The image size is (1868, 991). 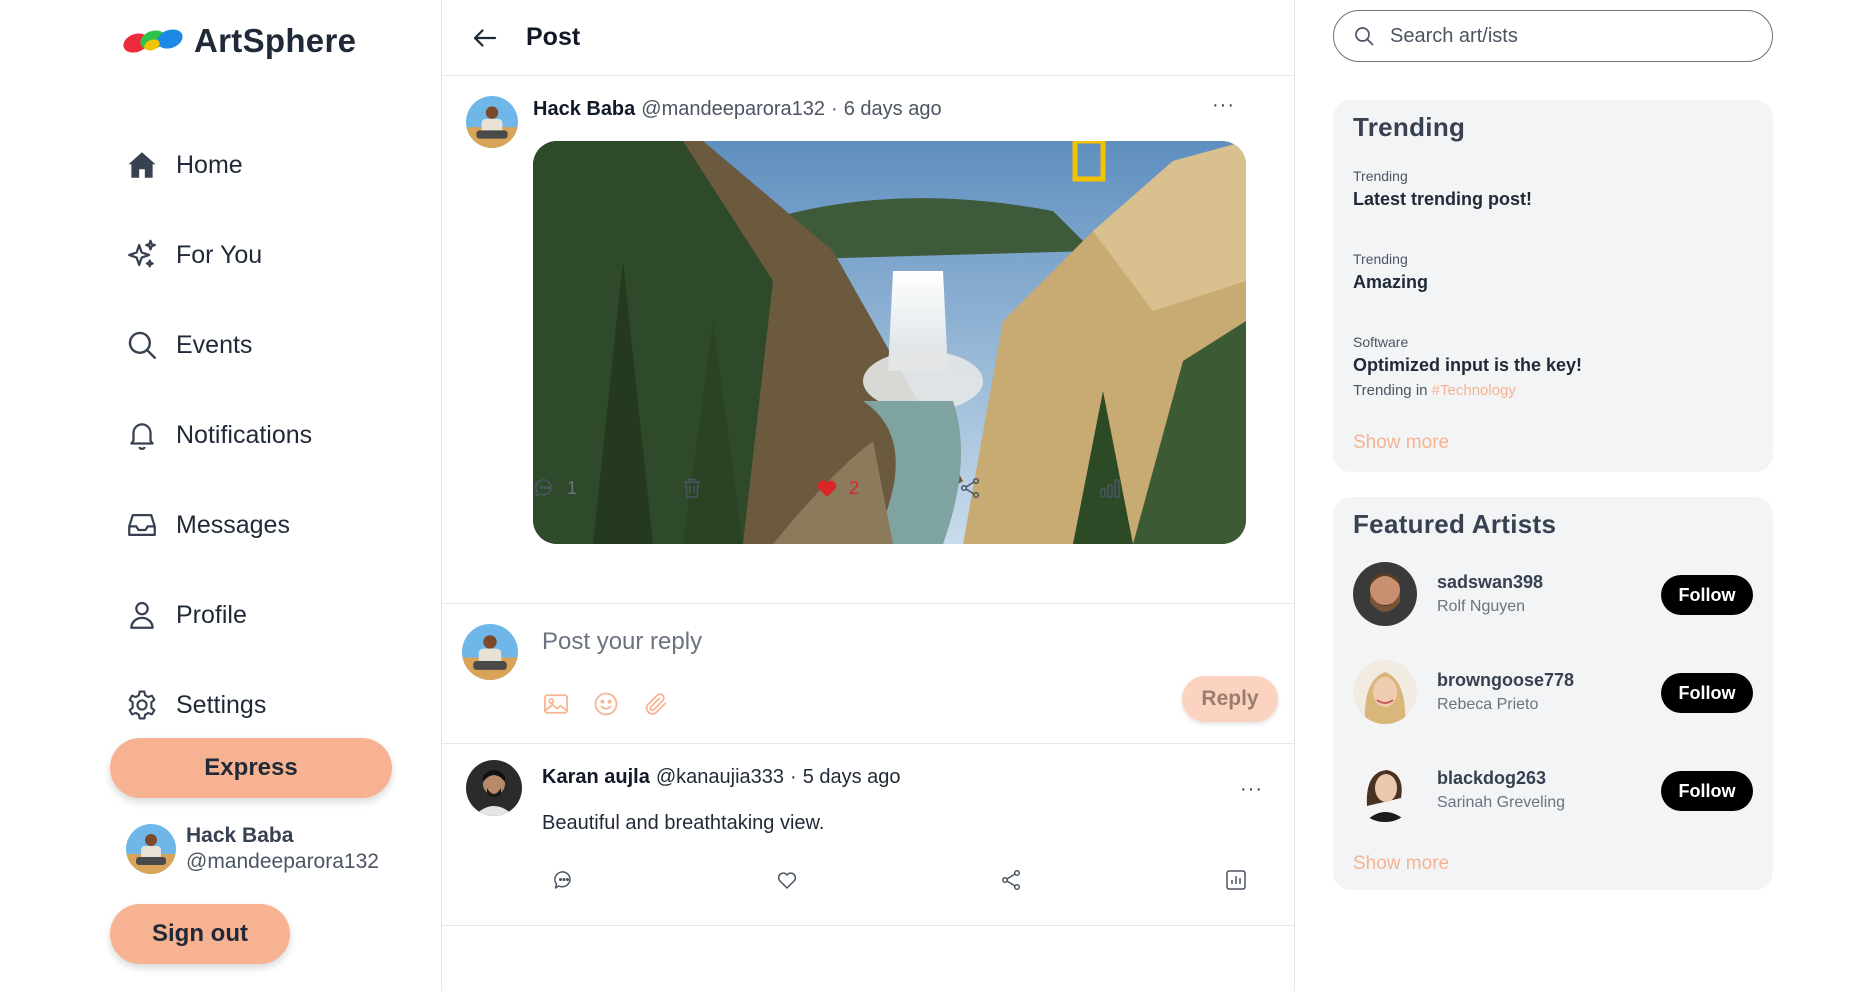 I want to click on reply-input, so click(x=867, y=642).